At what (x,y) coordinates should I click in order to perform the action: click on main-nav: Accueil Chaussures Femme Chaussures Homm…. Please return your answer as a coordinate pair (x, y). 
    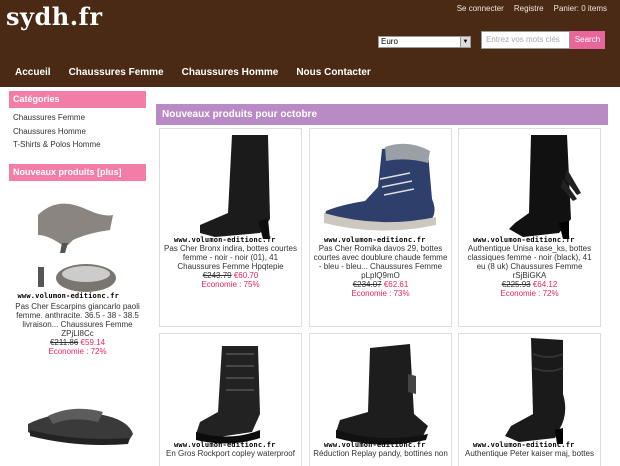
    Looking at the image, I should click on (187, 74).